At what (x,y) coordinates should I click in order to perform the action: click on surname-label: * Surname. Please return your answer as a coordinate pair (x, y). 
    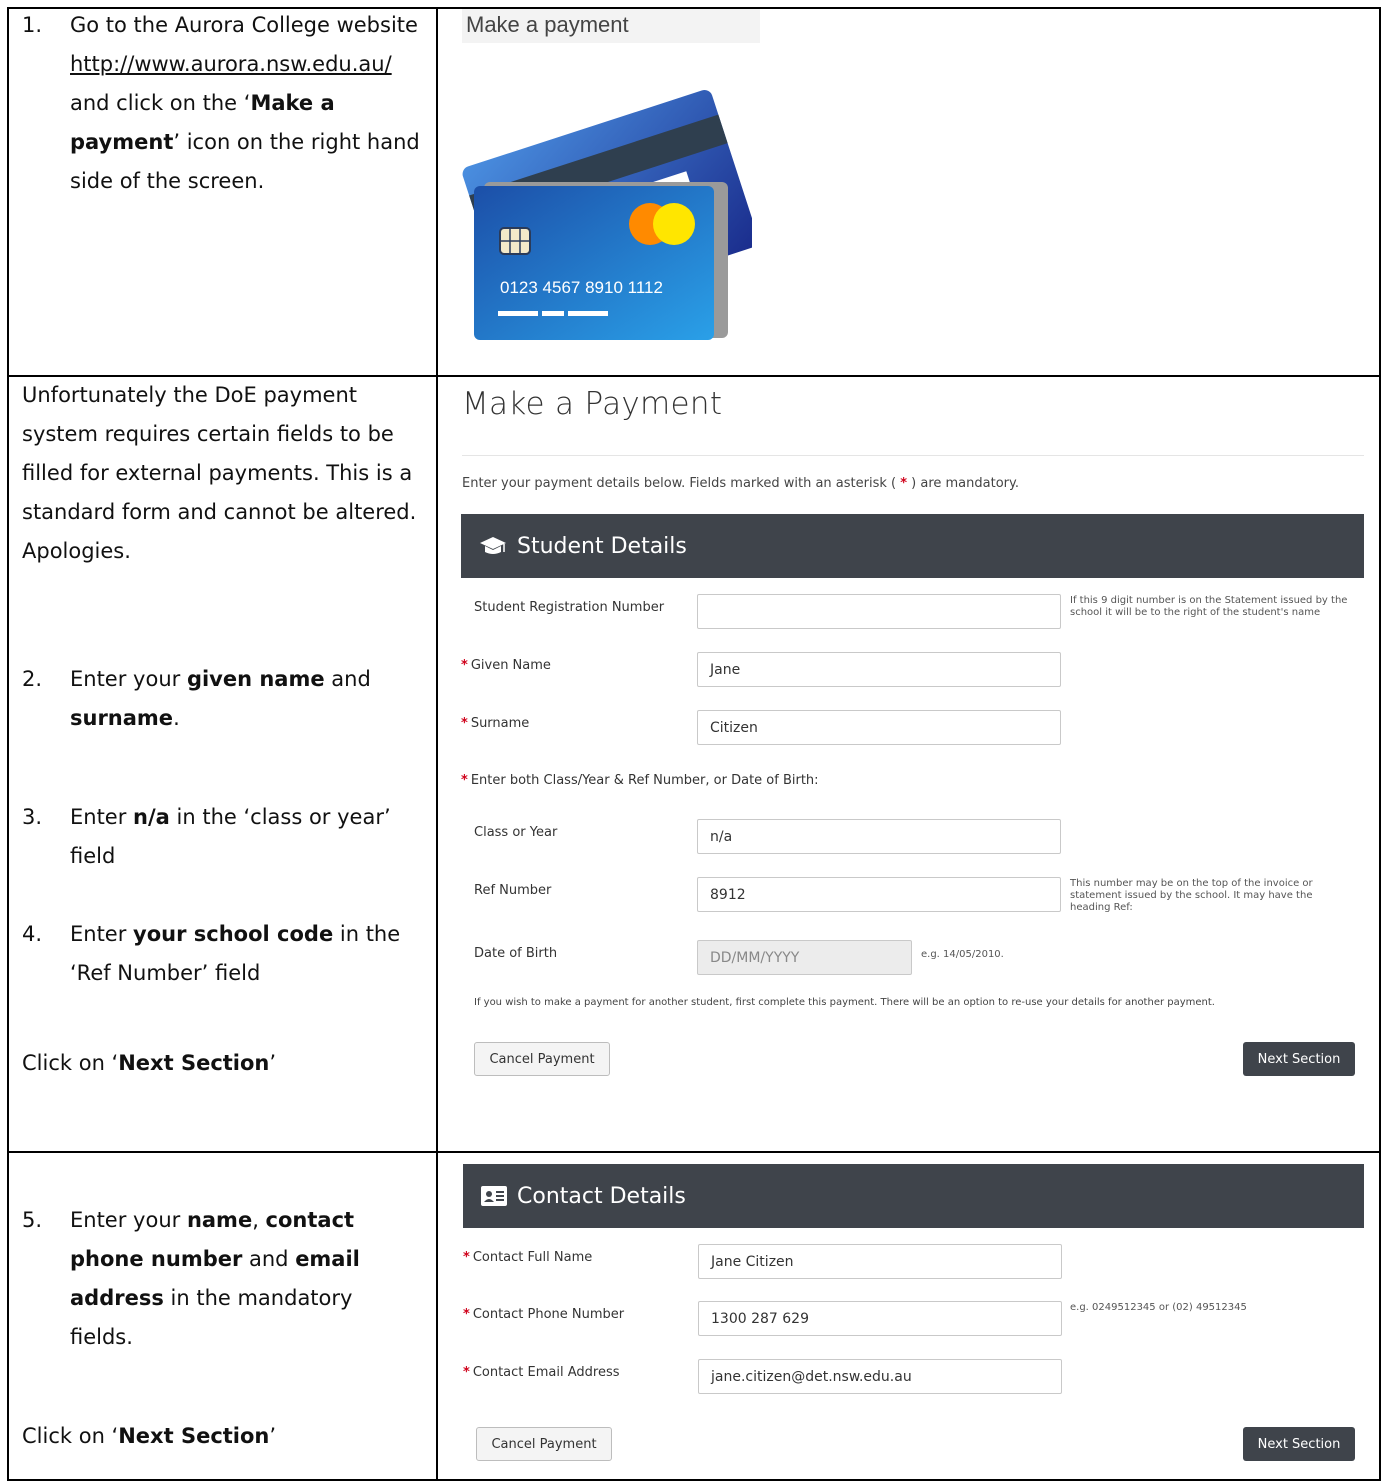
    Looking at the image, I should click on (495, 723).